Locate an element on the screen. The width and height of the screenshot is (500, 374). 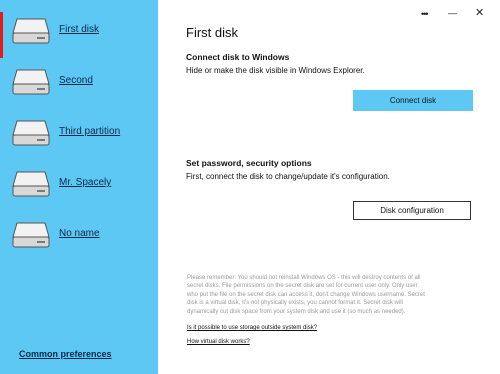
sidebar-item-third-partition: Third partition is located at coordinates (79, 137).